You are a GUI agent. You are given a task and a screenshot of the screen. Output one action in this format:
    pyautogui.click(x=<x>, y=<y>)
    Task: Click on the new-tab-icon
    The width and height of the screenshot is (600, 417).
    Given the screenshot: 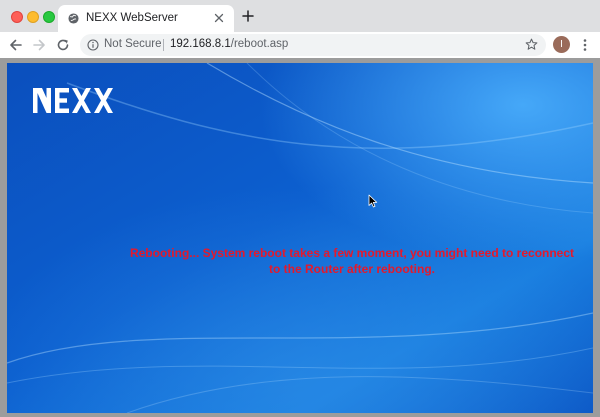 What is the action you would take?
    pyautogui.click(x=248, y=16)
    